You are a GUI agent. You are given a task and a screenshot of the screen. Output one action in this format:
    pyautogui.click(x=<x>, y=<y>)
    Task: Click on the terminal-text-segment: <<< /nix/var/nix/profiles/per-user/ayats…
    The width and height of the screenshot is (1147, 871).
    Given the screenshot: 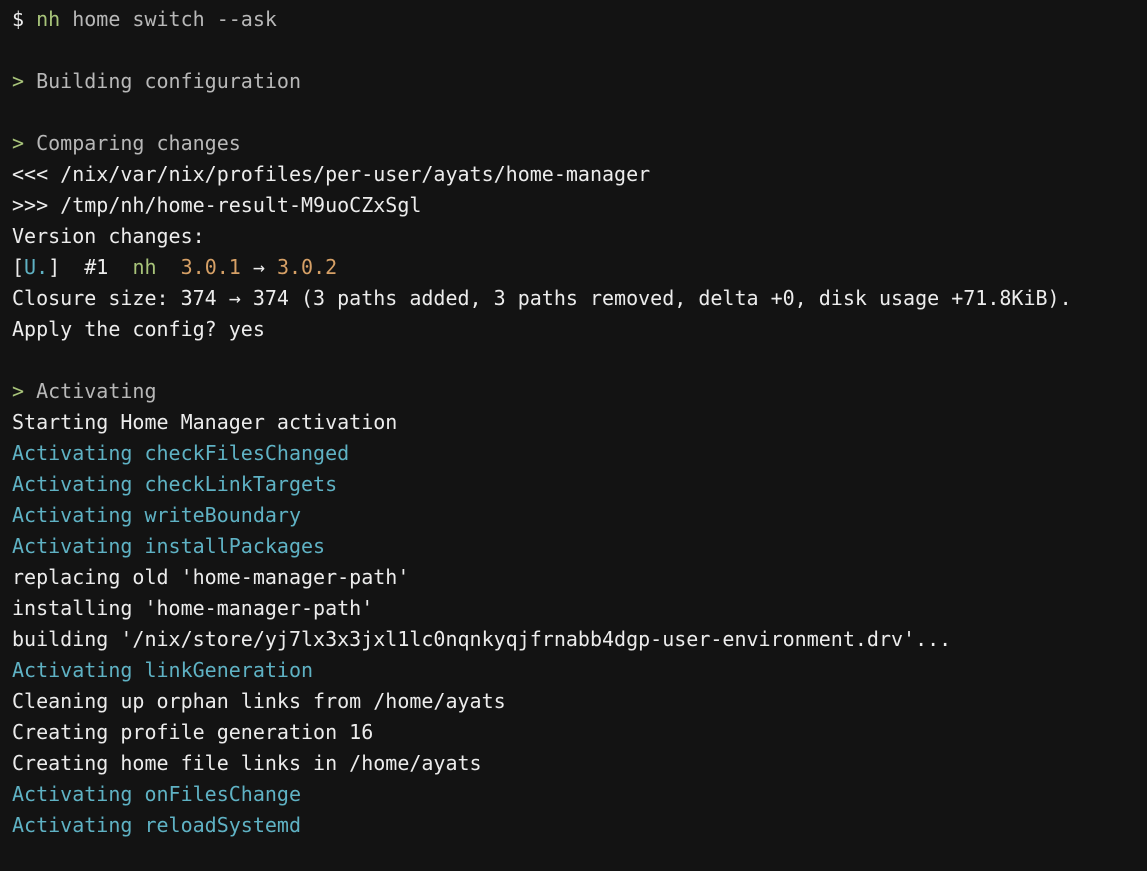 What is the action you would take?
    pyautogui.click(x=331, y=174)
    